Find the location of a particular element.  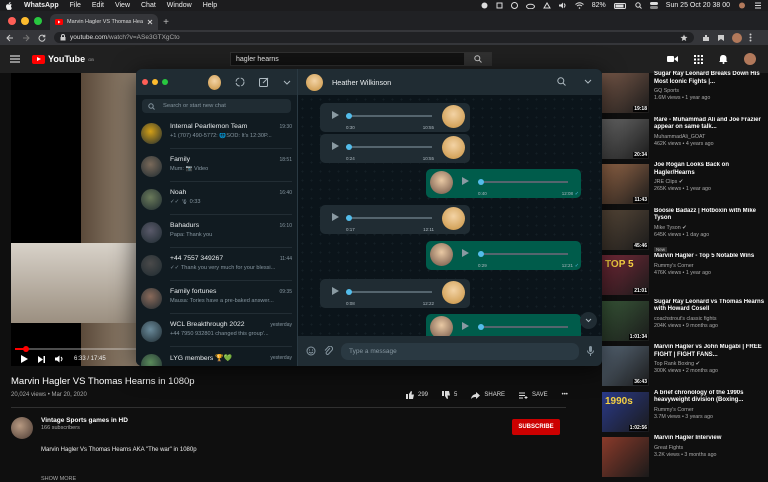

video-thumbnail: 36:43 is located at coordinates (625, 366).